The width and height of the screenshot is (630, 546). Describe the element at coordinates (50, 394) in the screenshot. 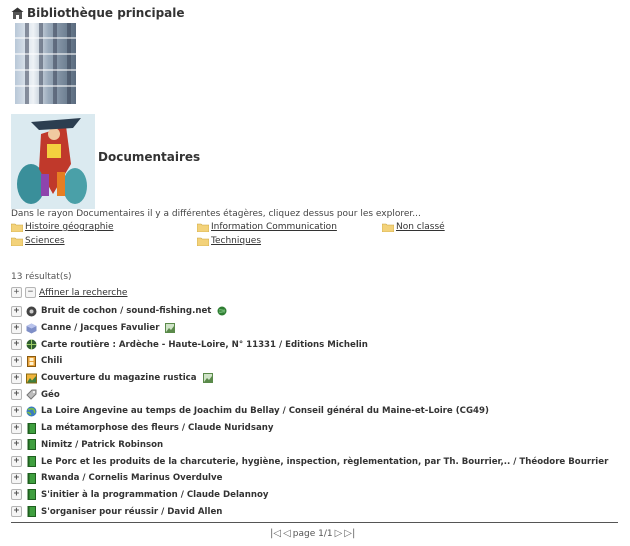

I see `result-title: Géo` at that location.